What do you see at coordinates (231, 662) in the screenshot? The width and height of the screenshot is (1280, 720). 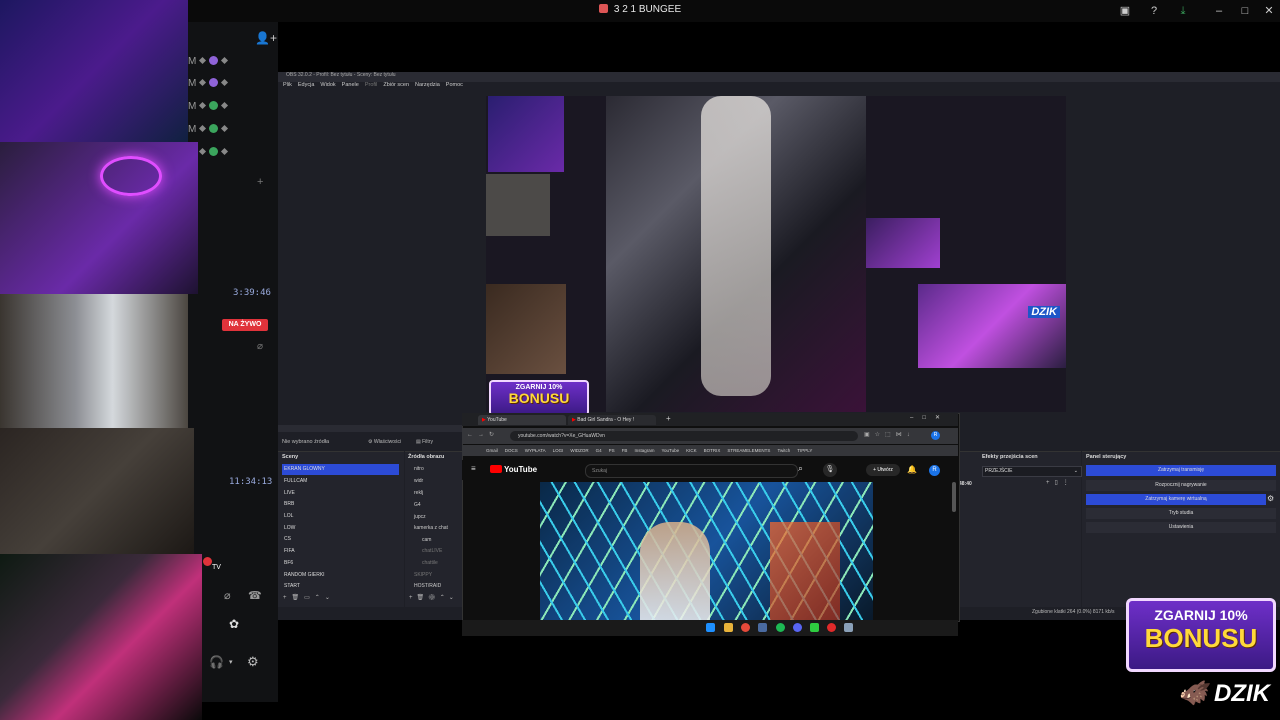 I see `chevron-down-icon: ▾` at bounding box center [231, 662].